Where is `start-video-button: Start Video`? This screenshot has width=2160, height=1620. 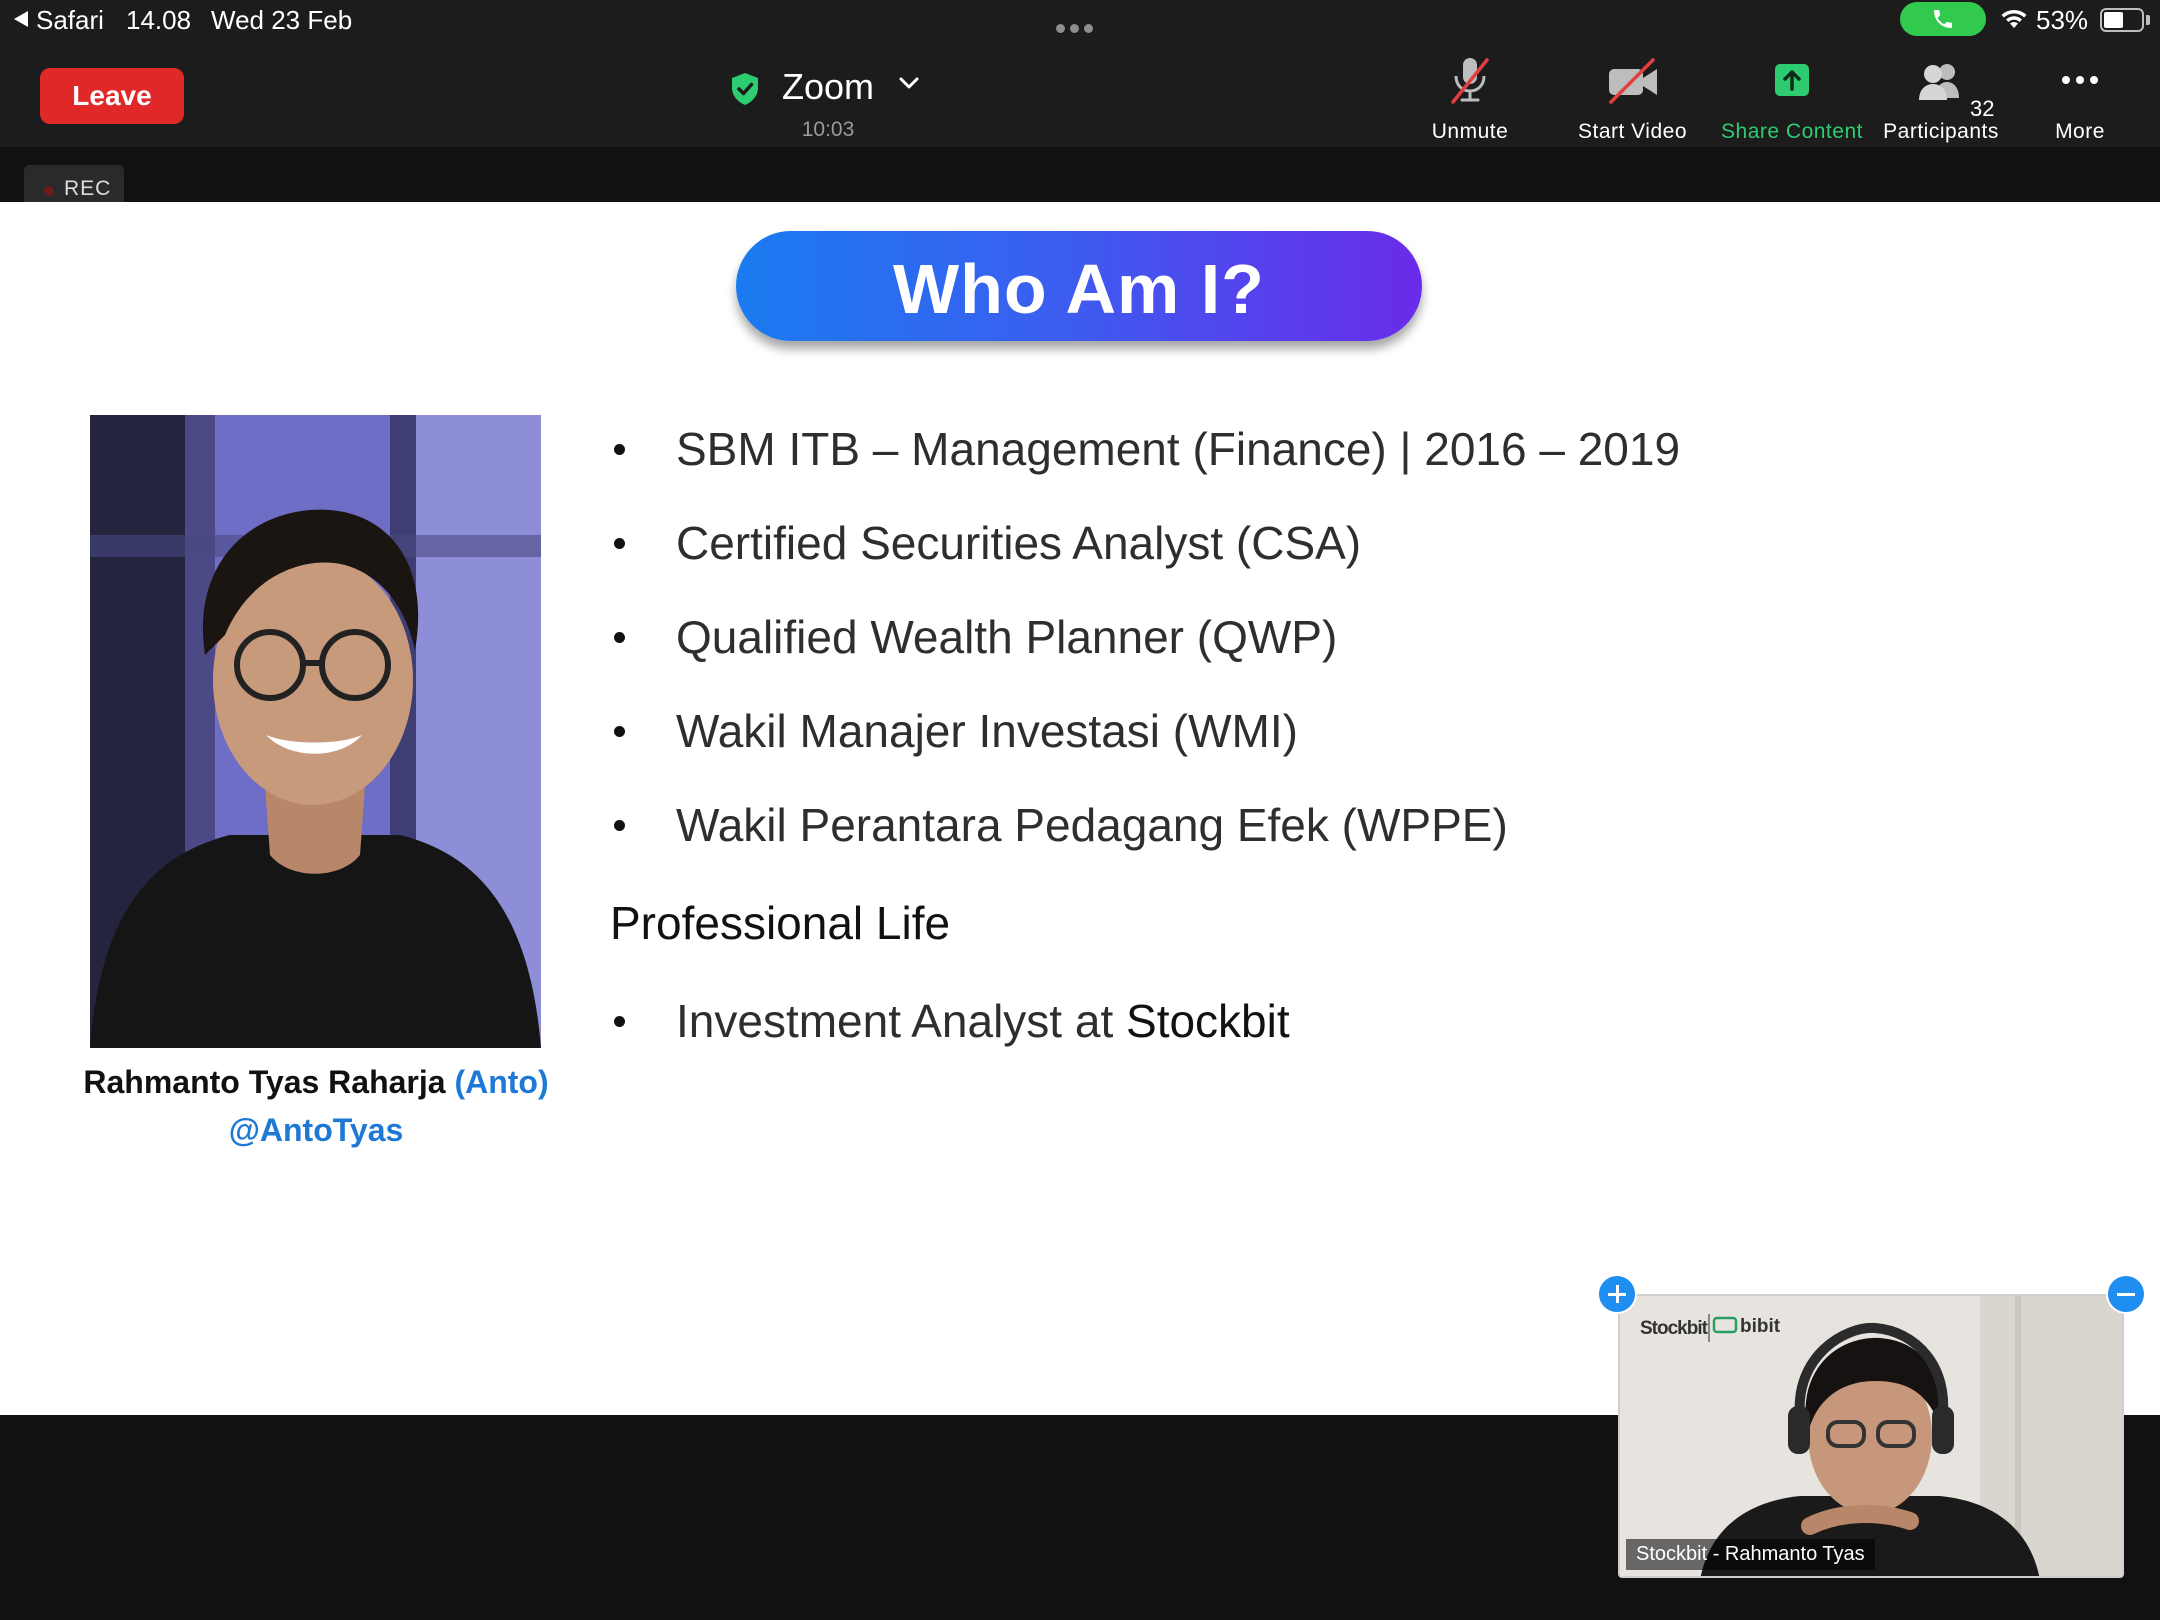
start-video-button: Start Video is located at coordinates (1632, 98).